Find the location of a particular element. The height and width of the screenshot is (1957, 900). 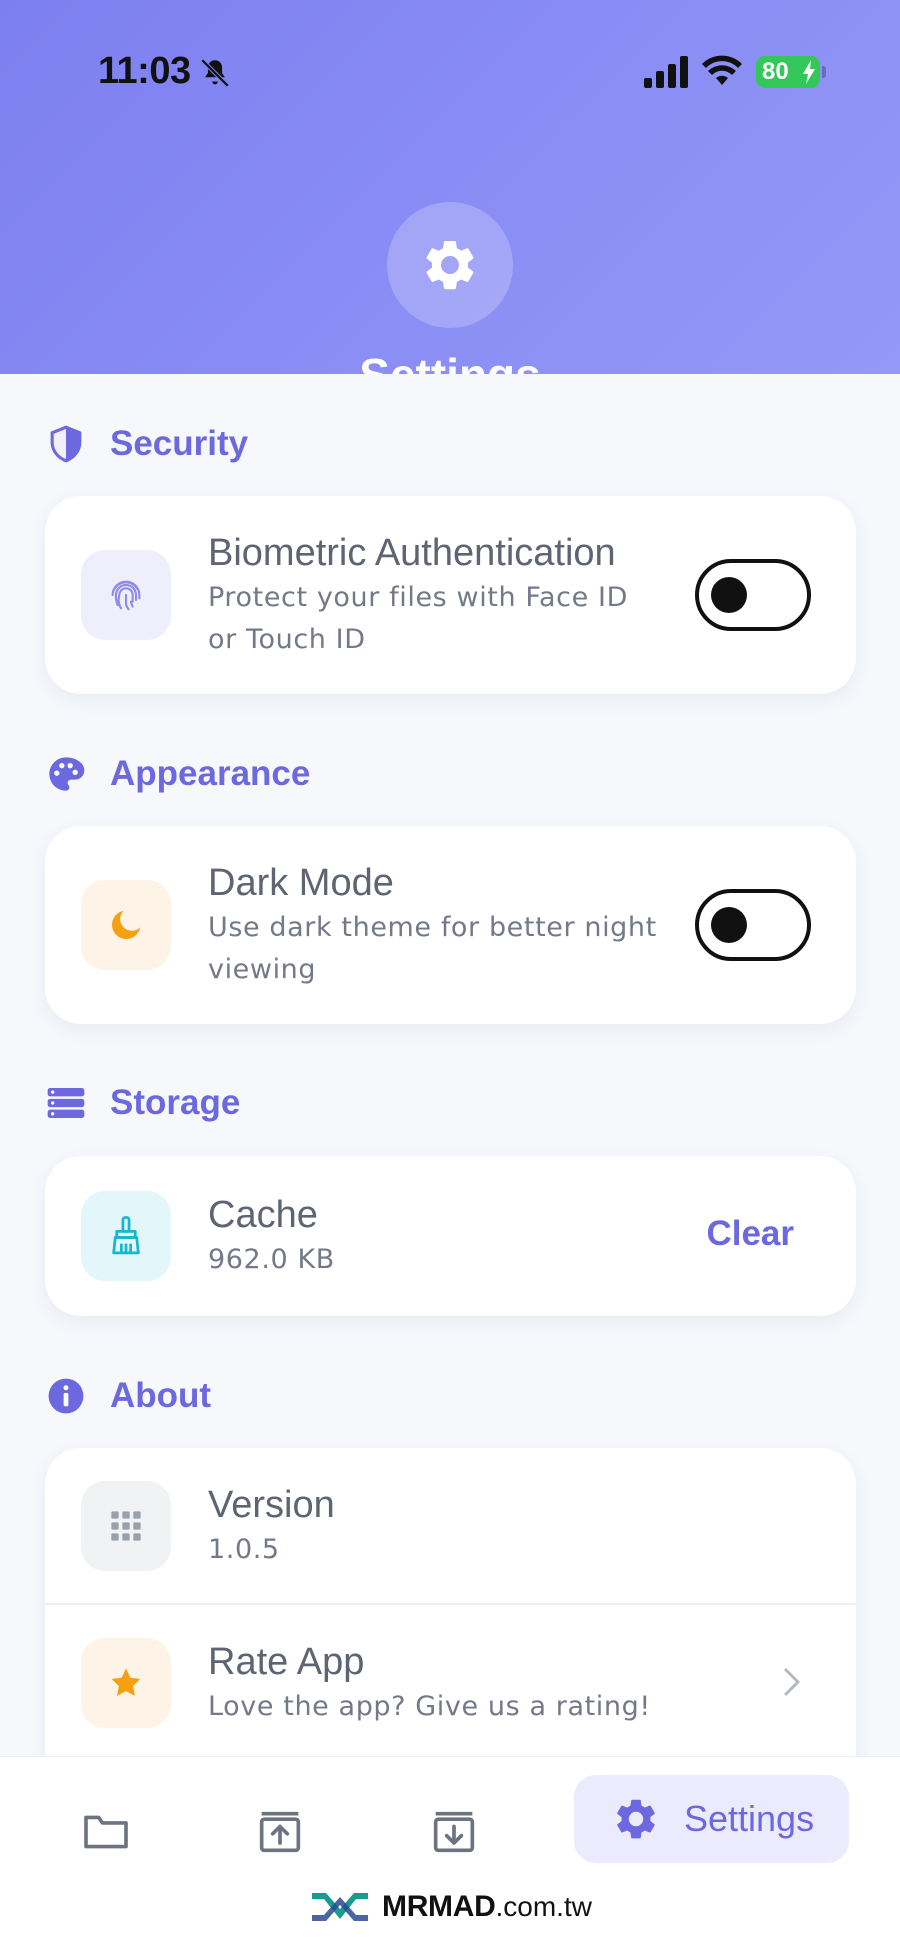

upload-icon is located at coordinates (280, 1832).